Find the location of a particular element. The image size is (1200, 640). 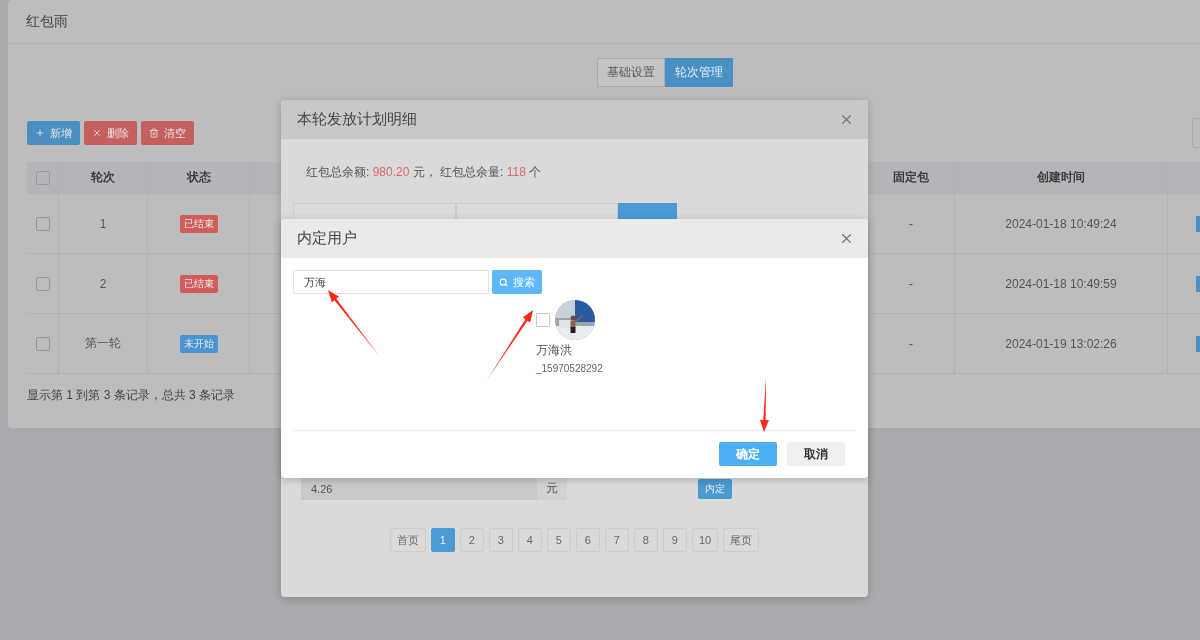

add-button: 新增 is located at coordinates (53, 133).